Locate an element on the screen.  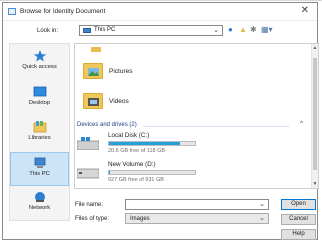
lookin-combo: This PC ⌄ is located at coordinates (151, 30).